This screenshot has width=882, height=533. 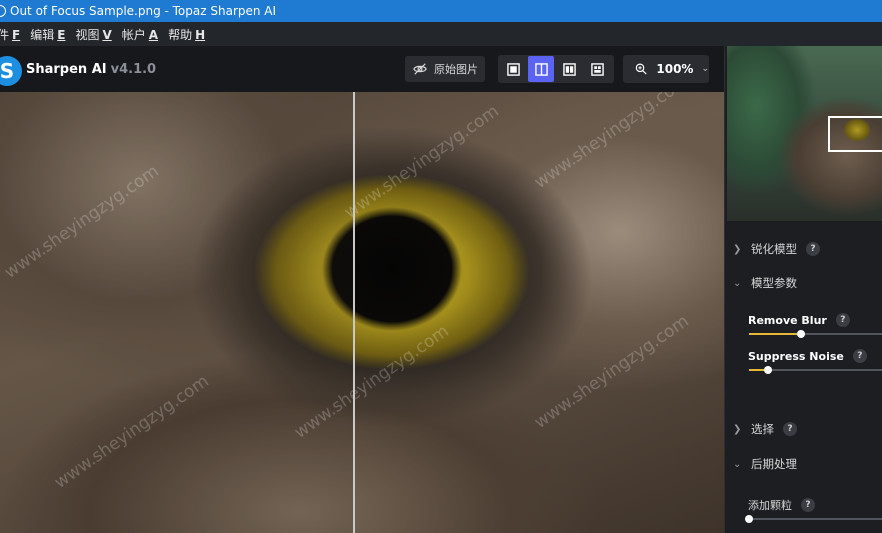 I want to click on add-grain-text: 添加颗粒, so click(x=770, y=505).